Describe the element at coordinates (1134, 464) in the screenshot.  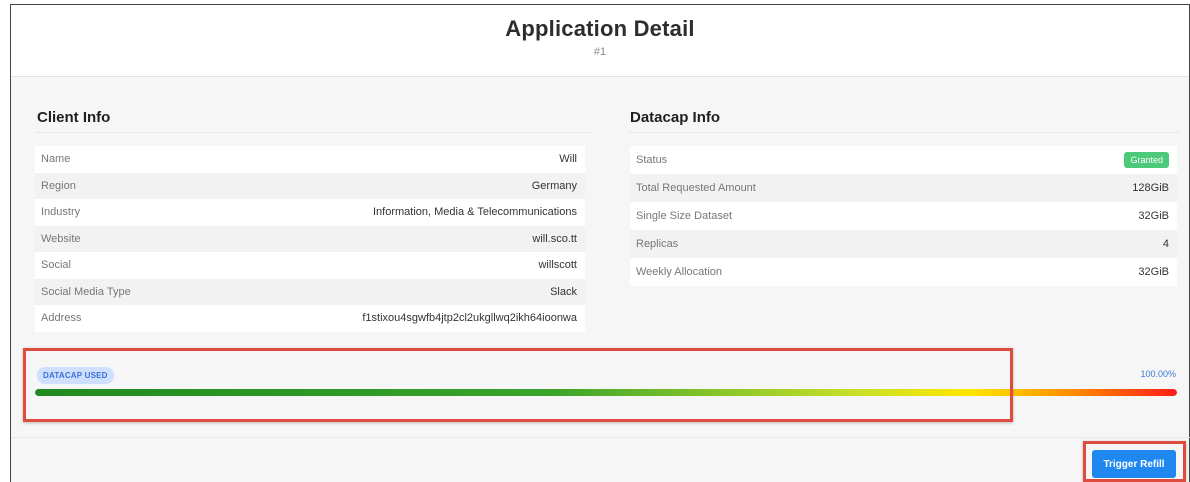
I see `trigger-refill-button: Trigger Refill` at that location.